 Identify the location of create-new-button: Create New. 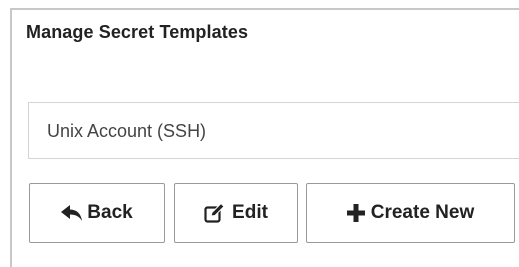
(410, 213).